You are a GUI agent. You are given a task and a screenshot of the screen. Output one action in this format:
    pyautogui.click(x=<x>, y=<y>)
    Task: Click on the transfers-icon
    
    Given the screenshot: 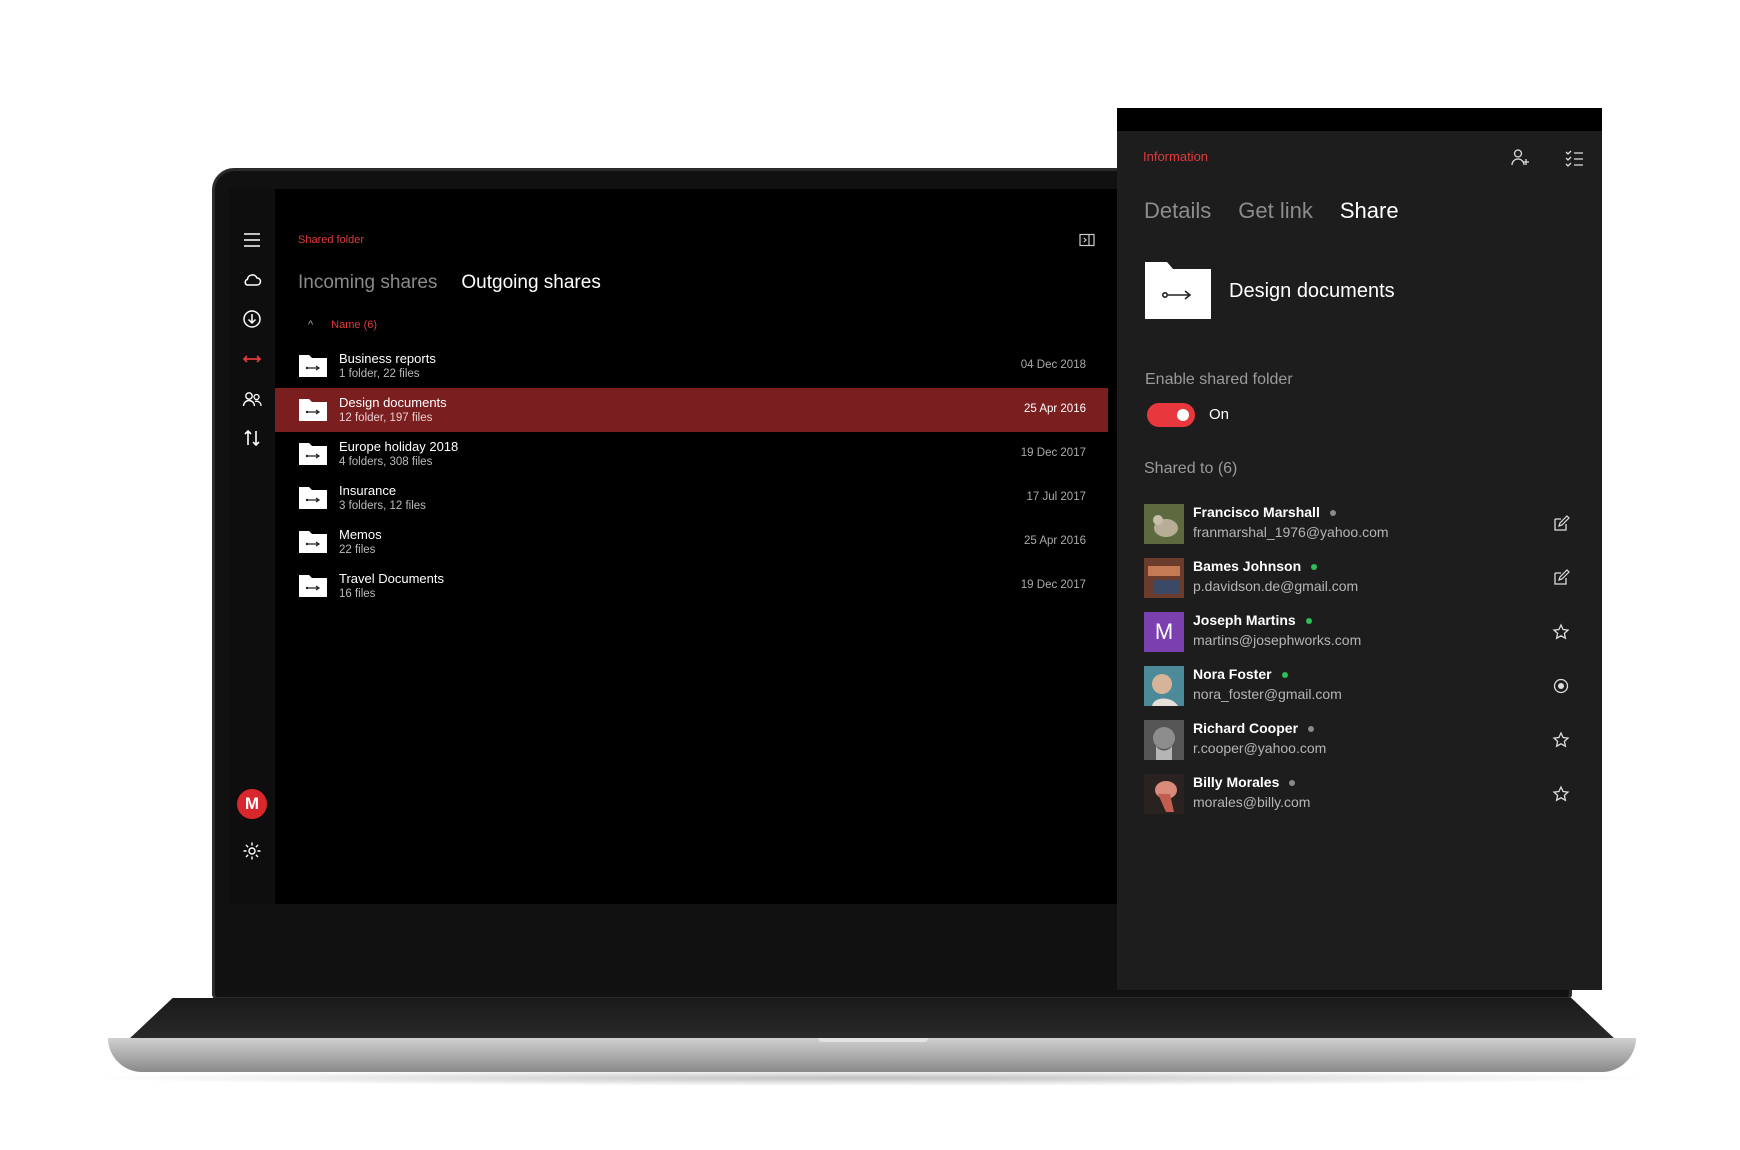 What is the action you would take?
    pyautogui.click(x=252, y=438)
    